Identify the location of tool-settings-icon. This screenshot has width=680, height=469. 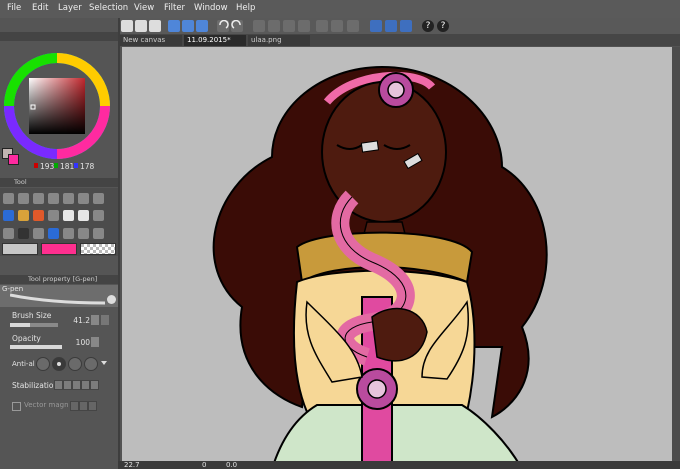
(111, 299).